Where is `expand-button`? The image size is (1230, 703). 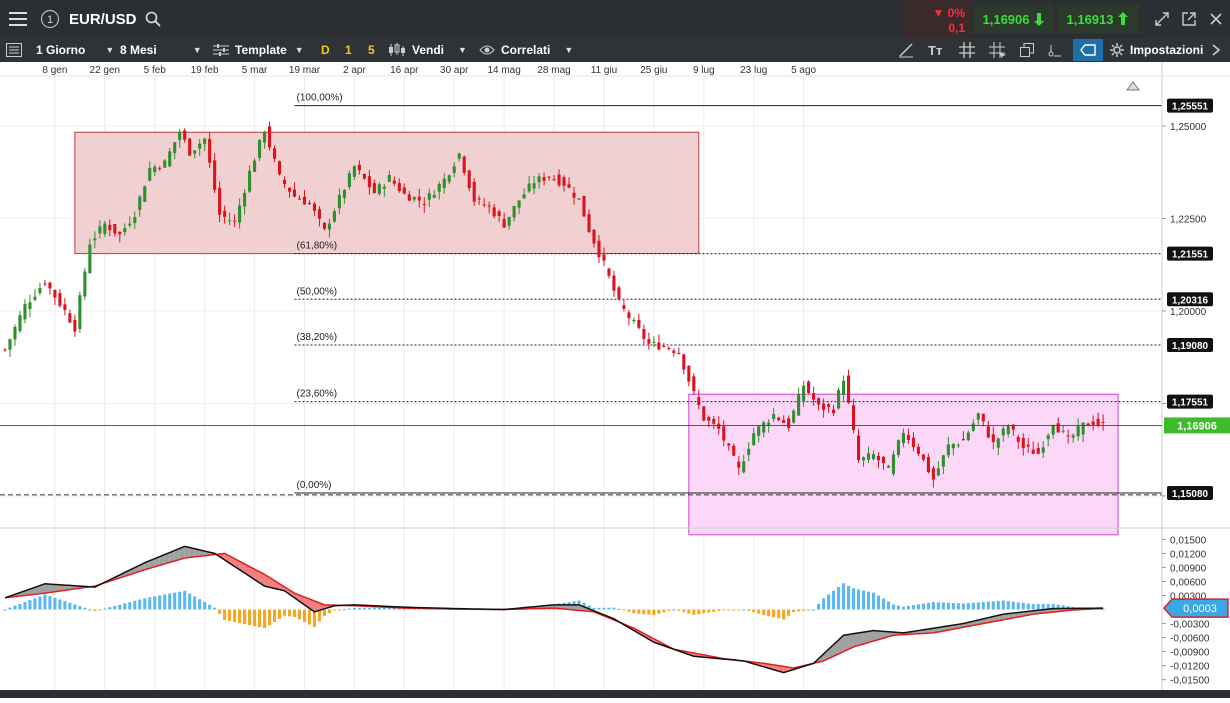
expand-button is located at coordinates (1162, 19).